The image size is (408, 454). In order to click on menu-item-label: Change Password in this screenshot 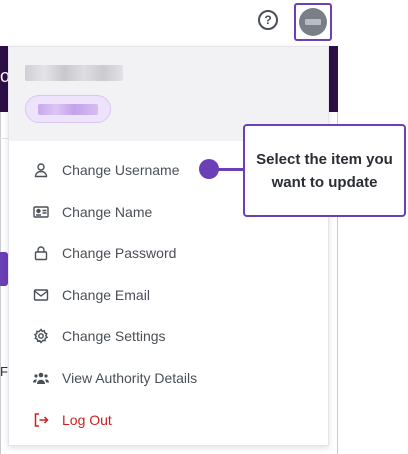, I will do `click(119, 253)`.